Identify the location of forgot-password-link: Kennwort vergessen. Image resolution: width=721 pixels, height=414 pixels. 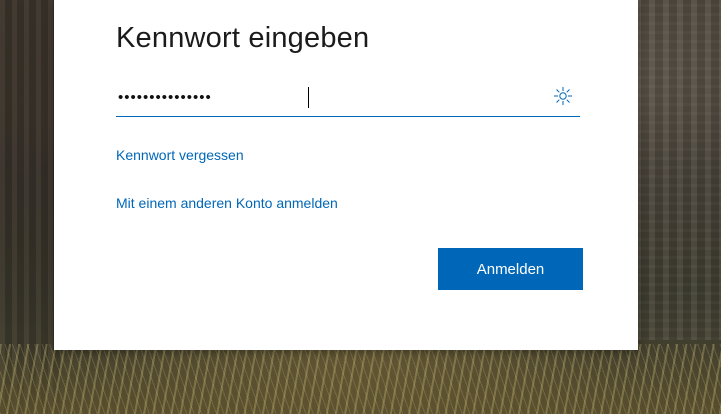
(180, 155).